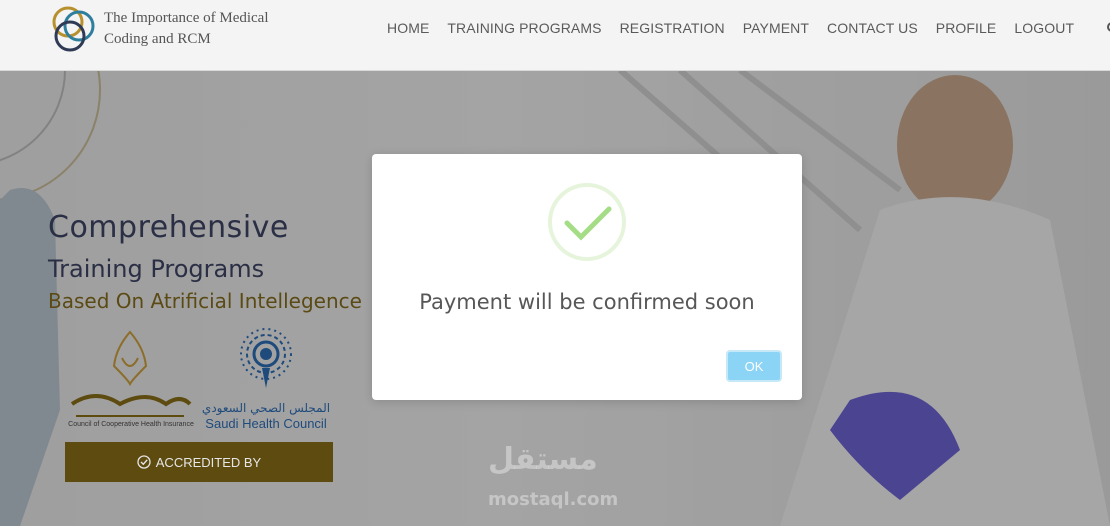 This screenshot has height=526, width=1110. What do you see at coordinates (587, 222) in the screenshot?
I see `success-check-icon` at bounding box center [587, 222].